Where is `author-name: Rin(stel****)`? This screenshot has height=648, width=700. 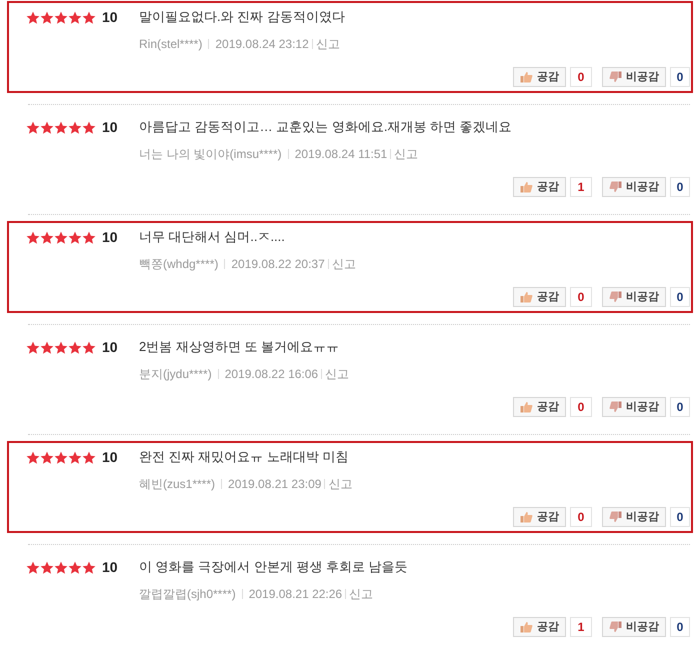 author-name: Rin(stel****) is located at coordinates (170, 44).